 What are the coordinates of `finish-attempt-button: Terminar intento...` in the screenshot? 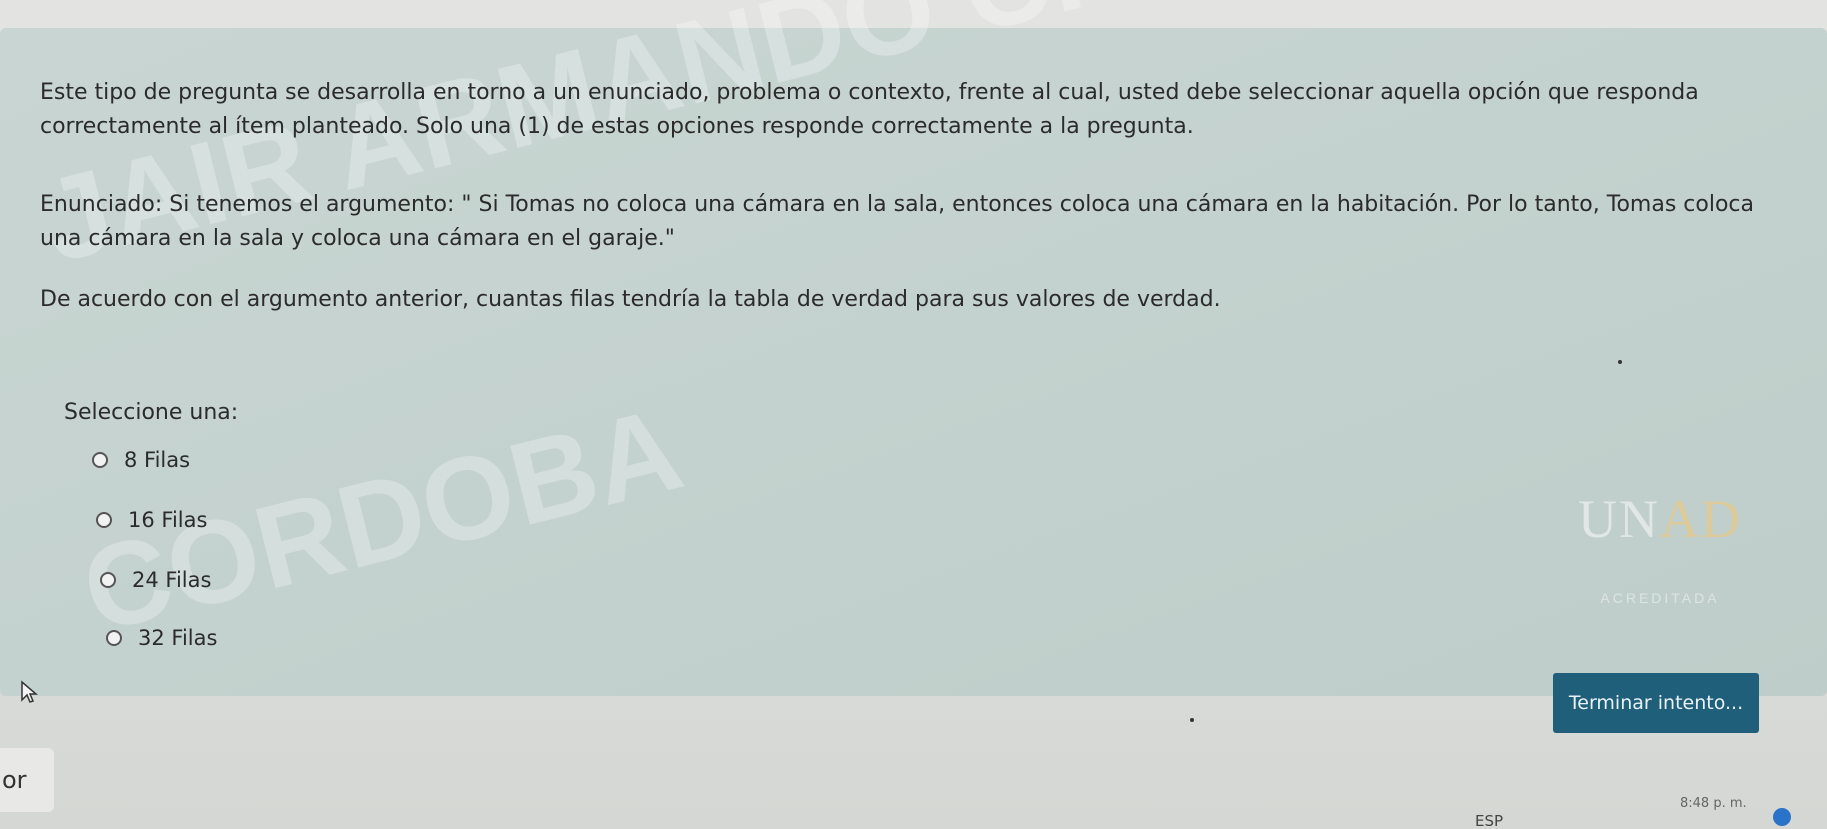 It's located at (1656, 703).